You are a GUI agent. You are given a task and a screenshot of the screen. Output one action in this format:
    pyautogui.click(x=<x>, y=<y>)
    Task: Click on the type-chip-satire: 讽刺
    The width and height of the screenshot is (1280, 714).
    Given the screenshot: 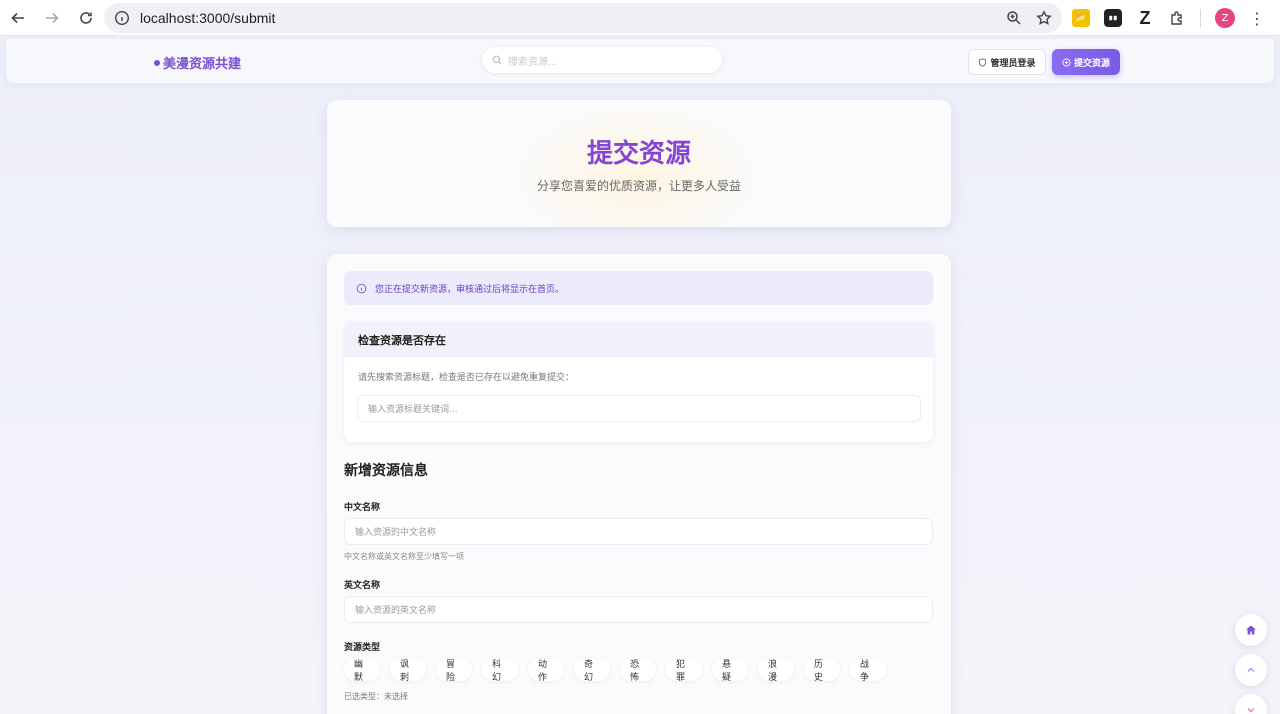 What is the action you would take?
    pyautogui.click(x=408, y=671)
    